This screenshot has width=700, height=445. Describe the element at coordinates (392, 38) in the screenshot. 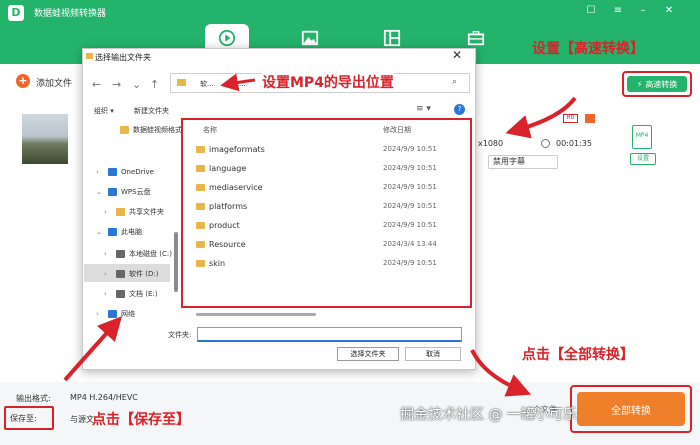

I see `layout-icon` at that location.